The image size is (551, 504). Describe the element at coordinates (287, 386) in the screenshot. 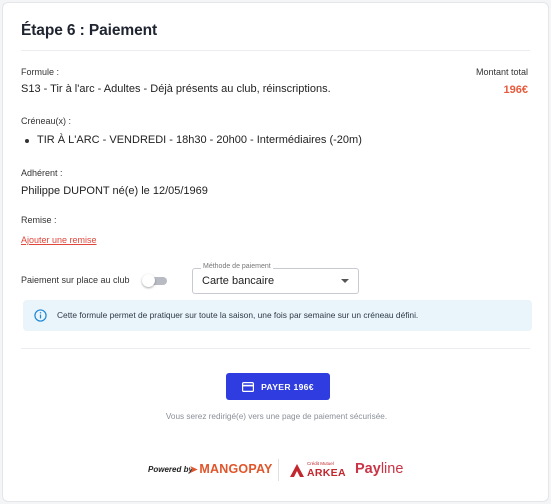

I see `pay-button-label: PAYER 196€` at that location.